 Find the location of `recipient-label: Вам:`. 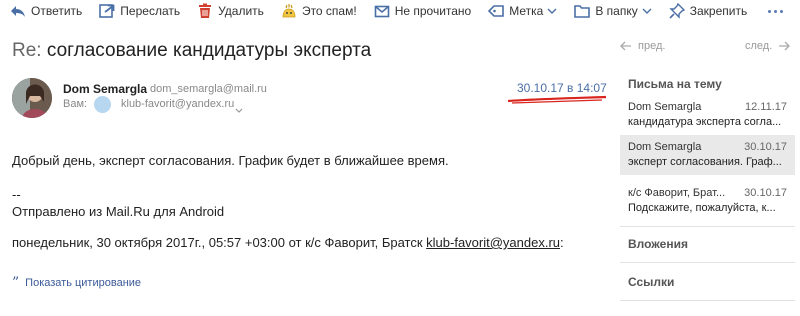

recipient-label: Вам: is located at coordinates (75, 104).